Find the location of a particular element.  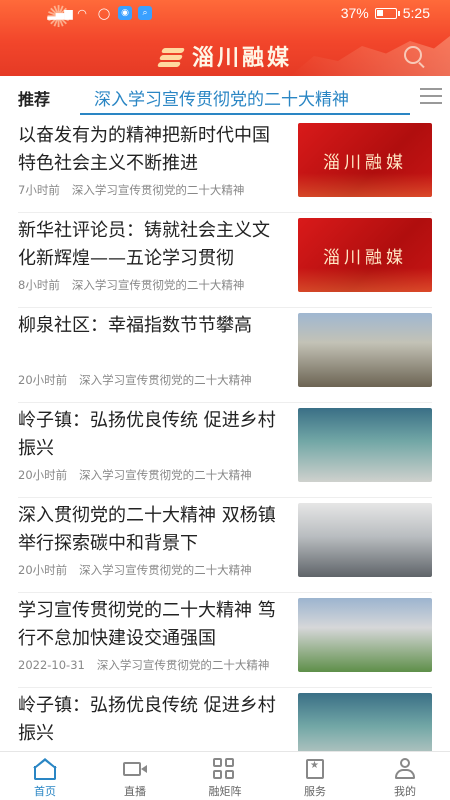

tab-active-indicator is located at coordinates (245, 114).